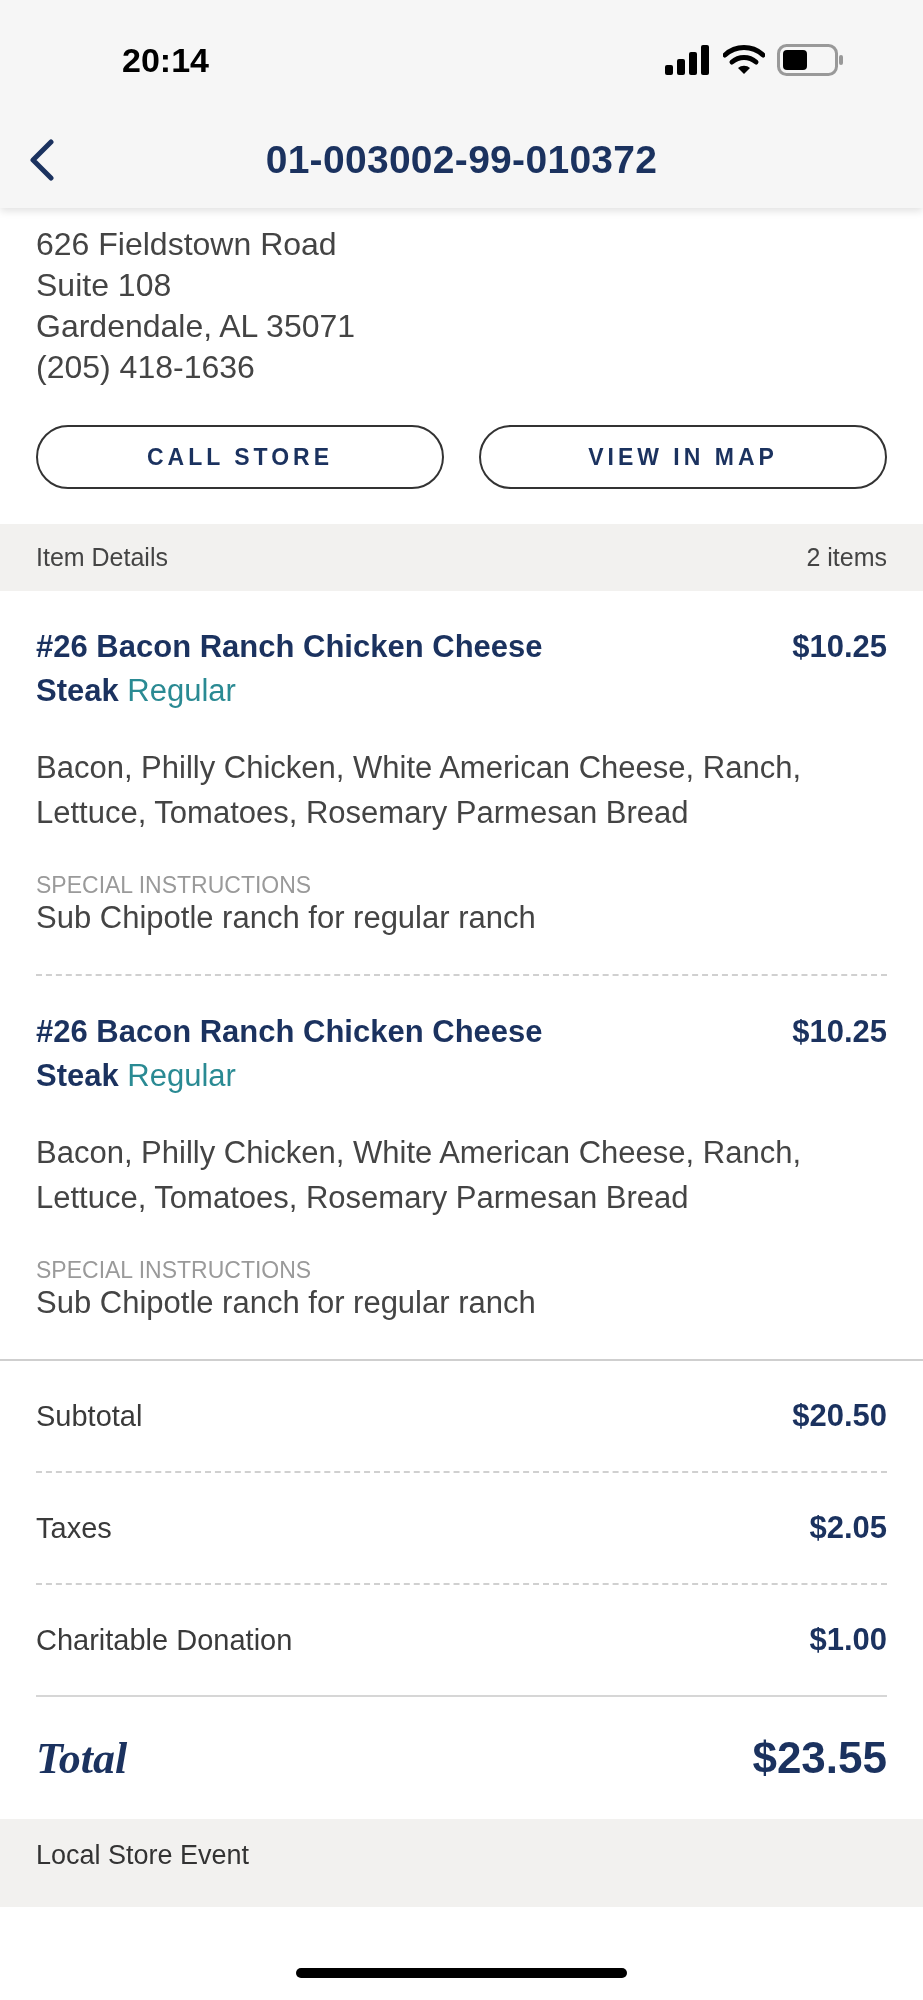  What do you see at coordinates (146, 367) in the screenshot?
I see `store-phone: (205) 418-1636` at bounding box center [146, 367].